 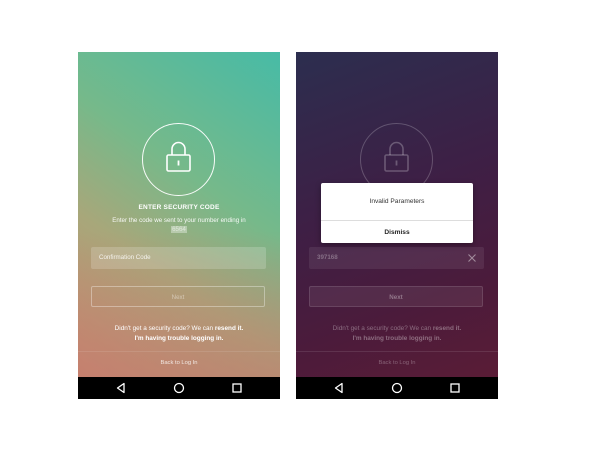 What do you see at coordinates (179, 207) in the screenshot?
I see `page-title: ENTER SECURITY CODE` at bounding box center [179, 207].